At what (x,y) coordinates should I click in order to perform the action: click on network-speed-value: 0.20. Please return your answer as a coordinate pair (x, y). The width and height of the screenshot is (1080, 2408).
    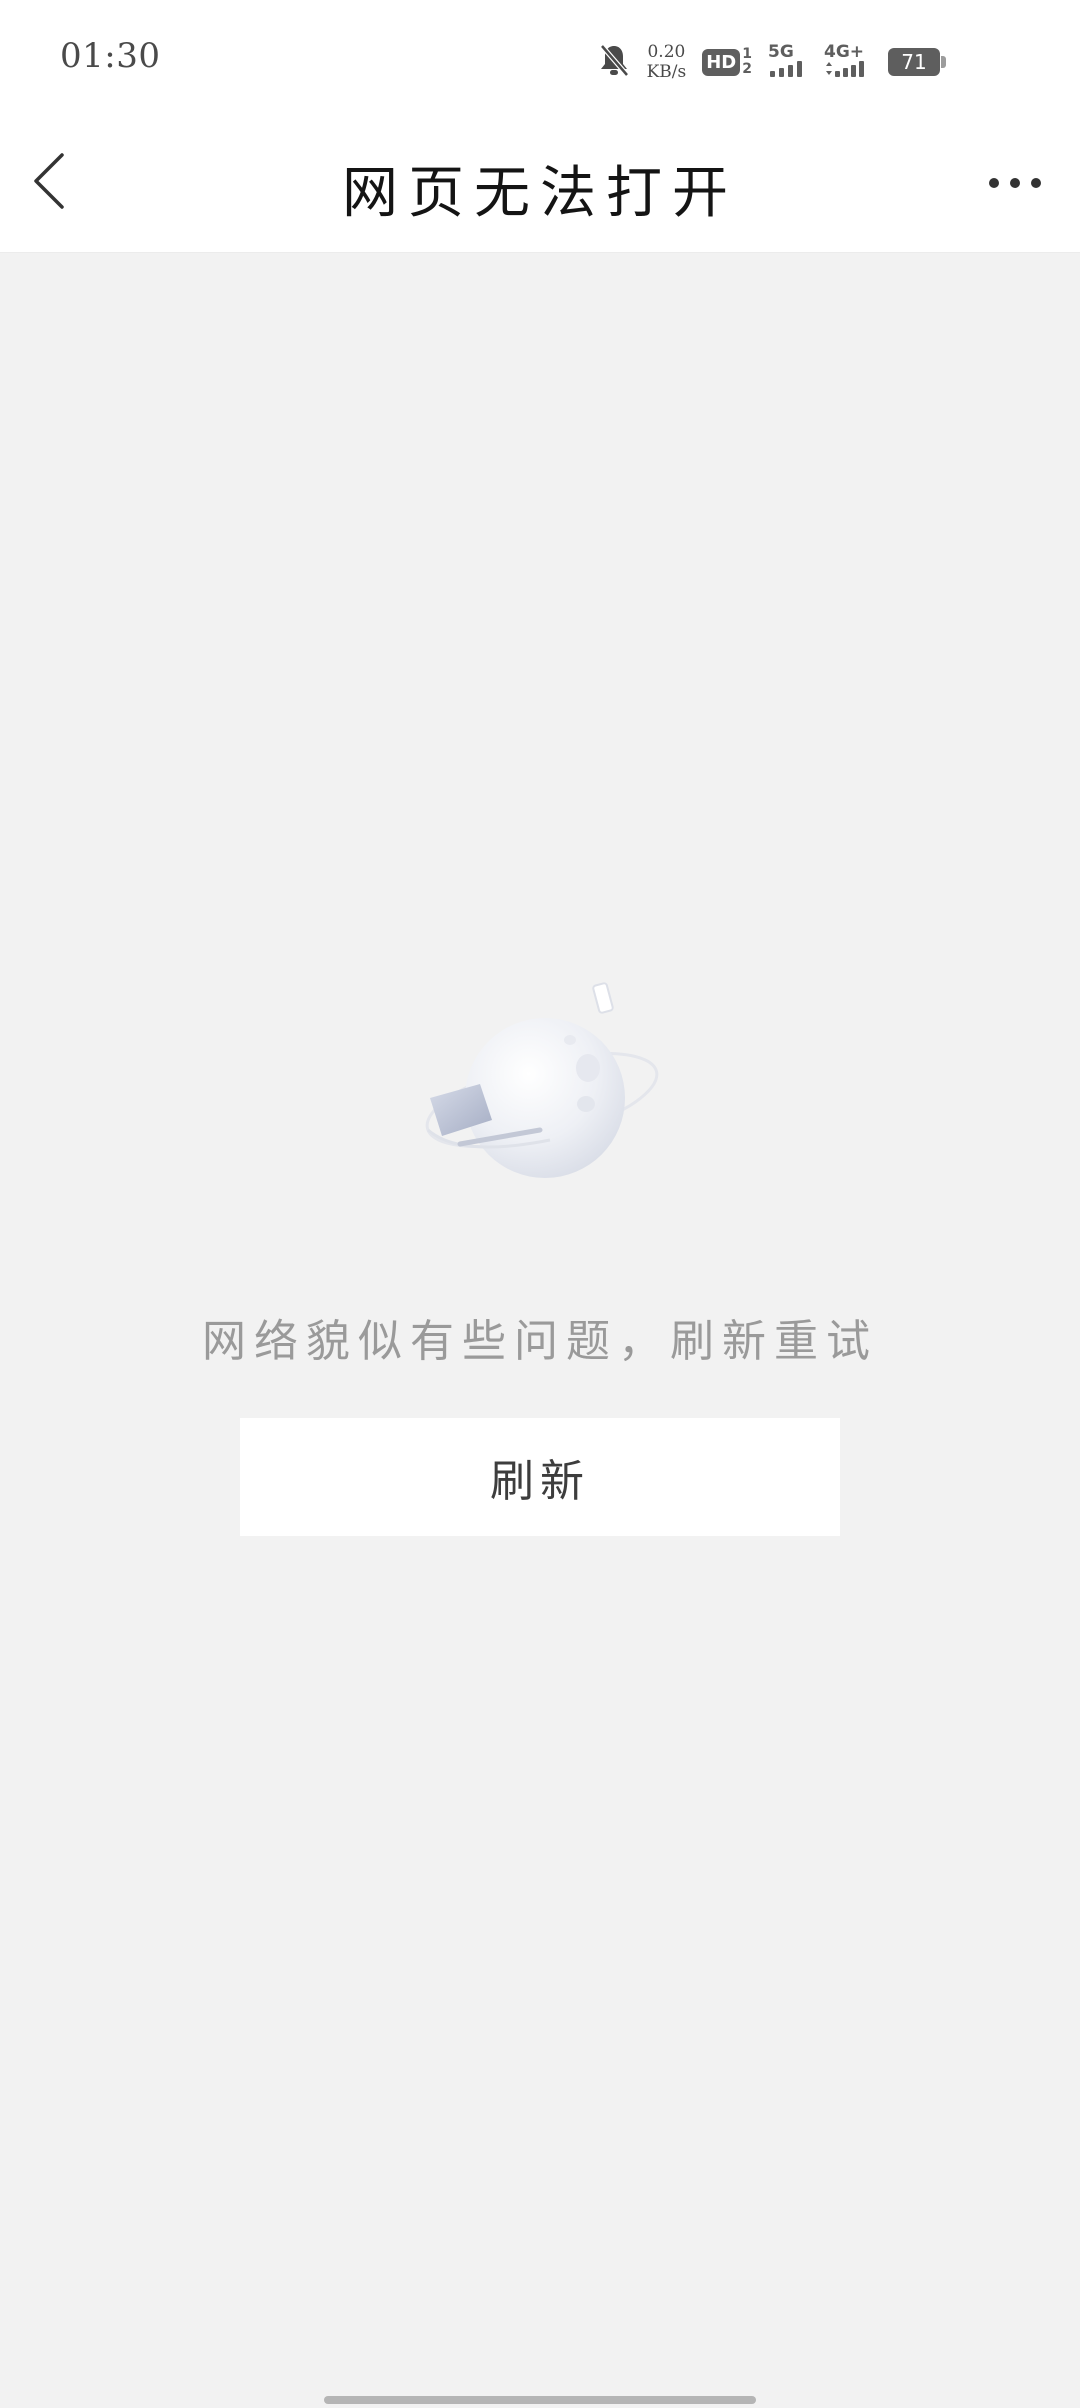
    Looking at the image, I should click on (666, 52).